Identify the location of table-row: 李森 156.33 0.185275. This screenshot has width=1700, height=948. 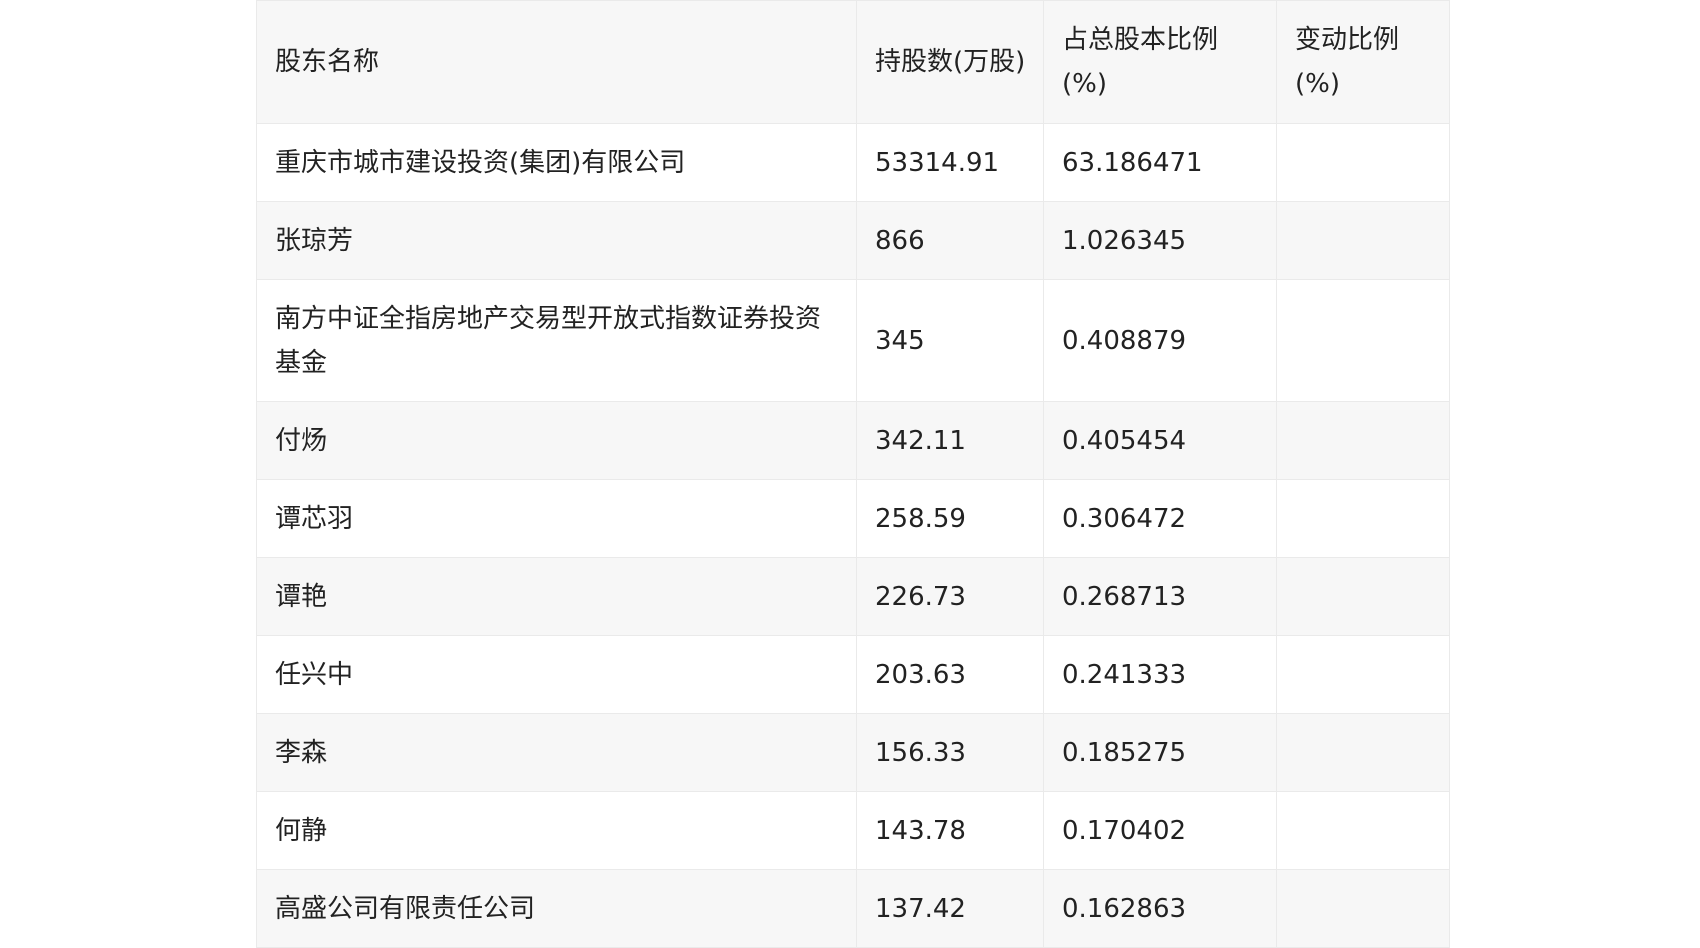
(853, 752).